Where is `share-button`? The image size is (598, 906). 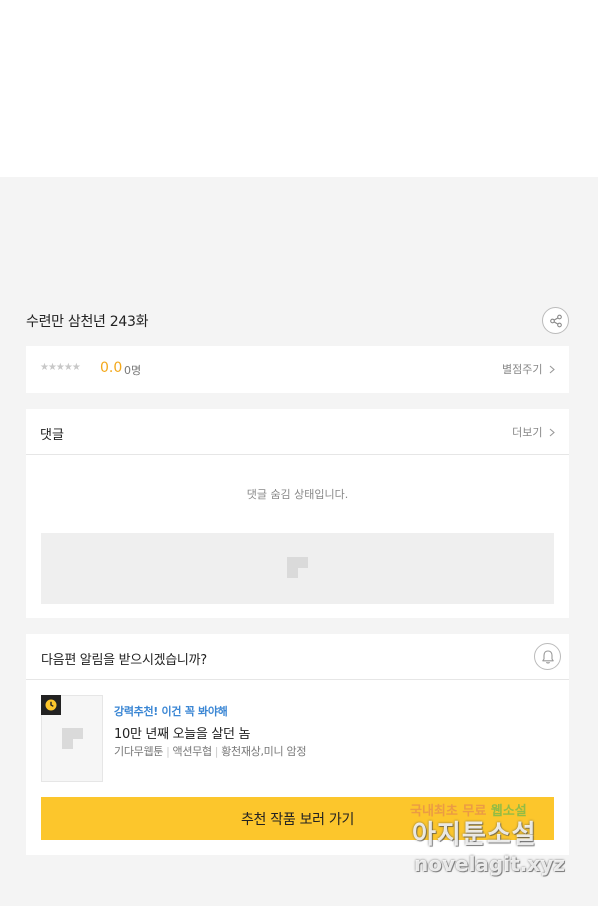 share-button is located at coordinates (555, 320).